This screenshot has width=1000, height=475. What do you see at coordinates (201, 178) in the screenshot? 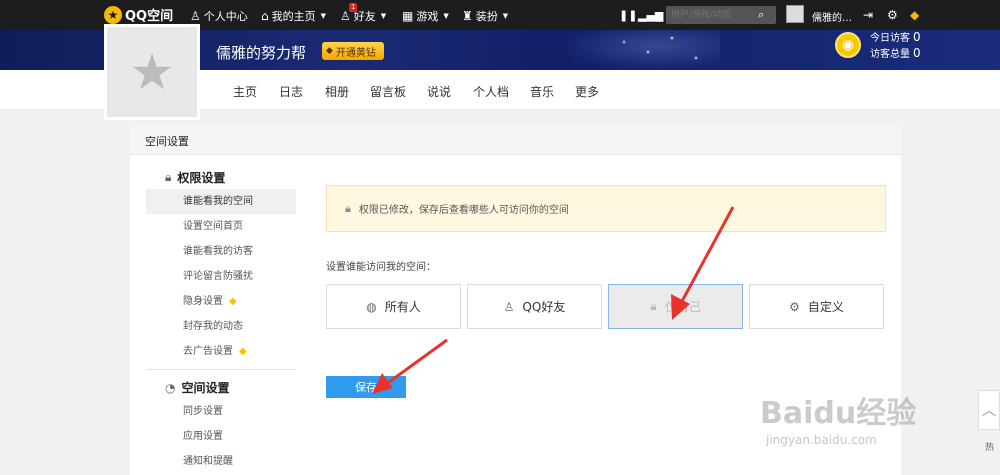
I see `group-title: 权限设置` at bounding box center [201, 178].